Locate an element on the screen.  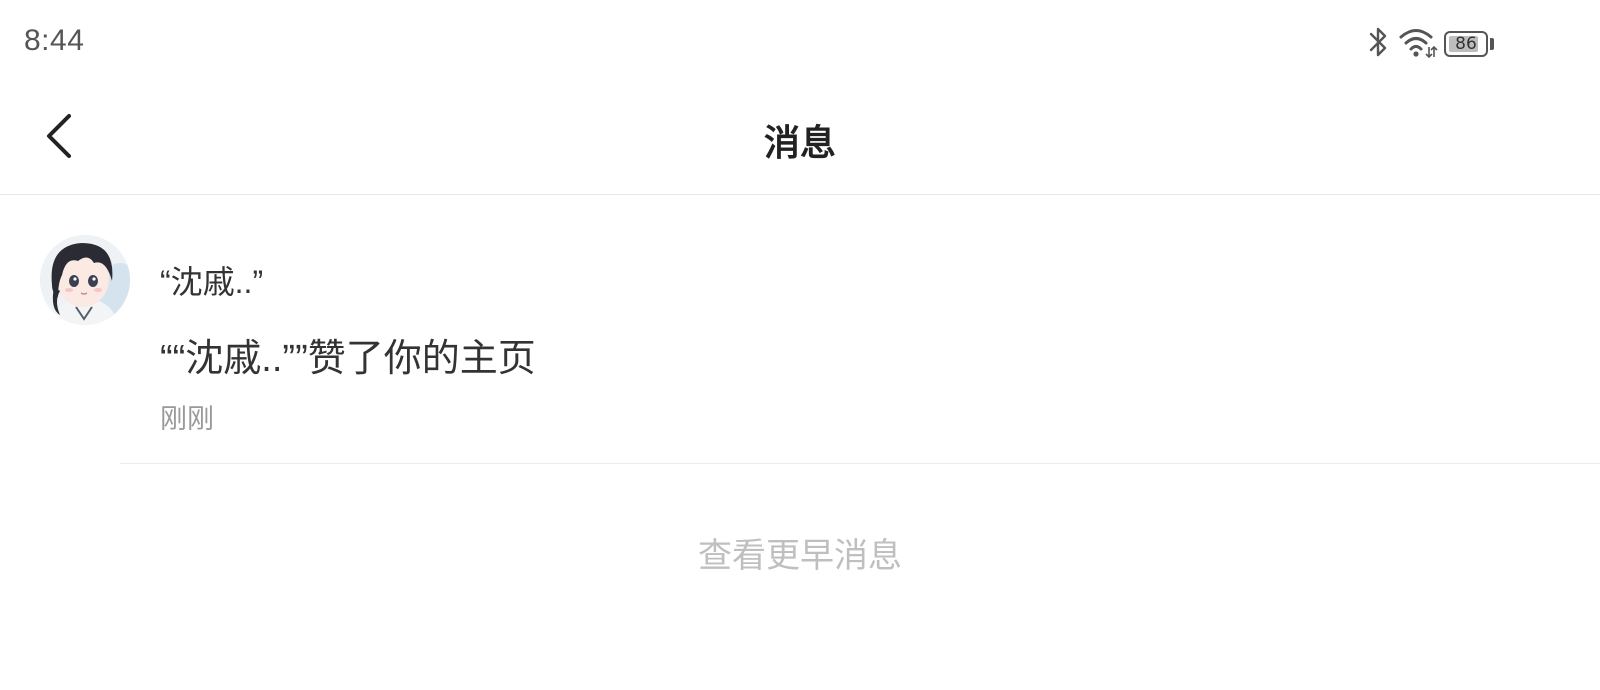
wifi-icon is located at coordinates (1418, 44).